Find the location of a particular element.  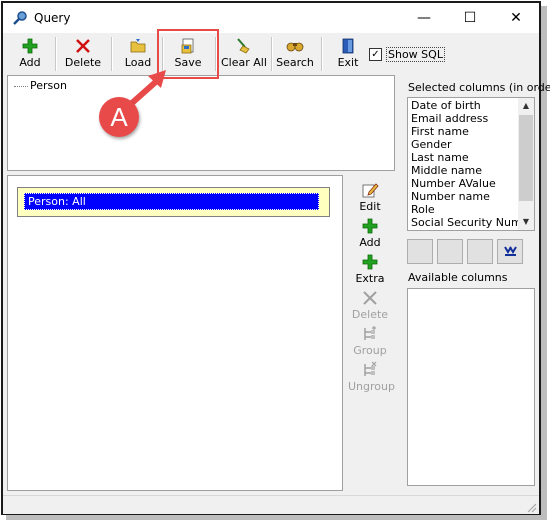

binoculars-icon is located at coordinates (295, 47).